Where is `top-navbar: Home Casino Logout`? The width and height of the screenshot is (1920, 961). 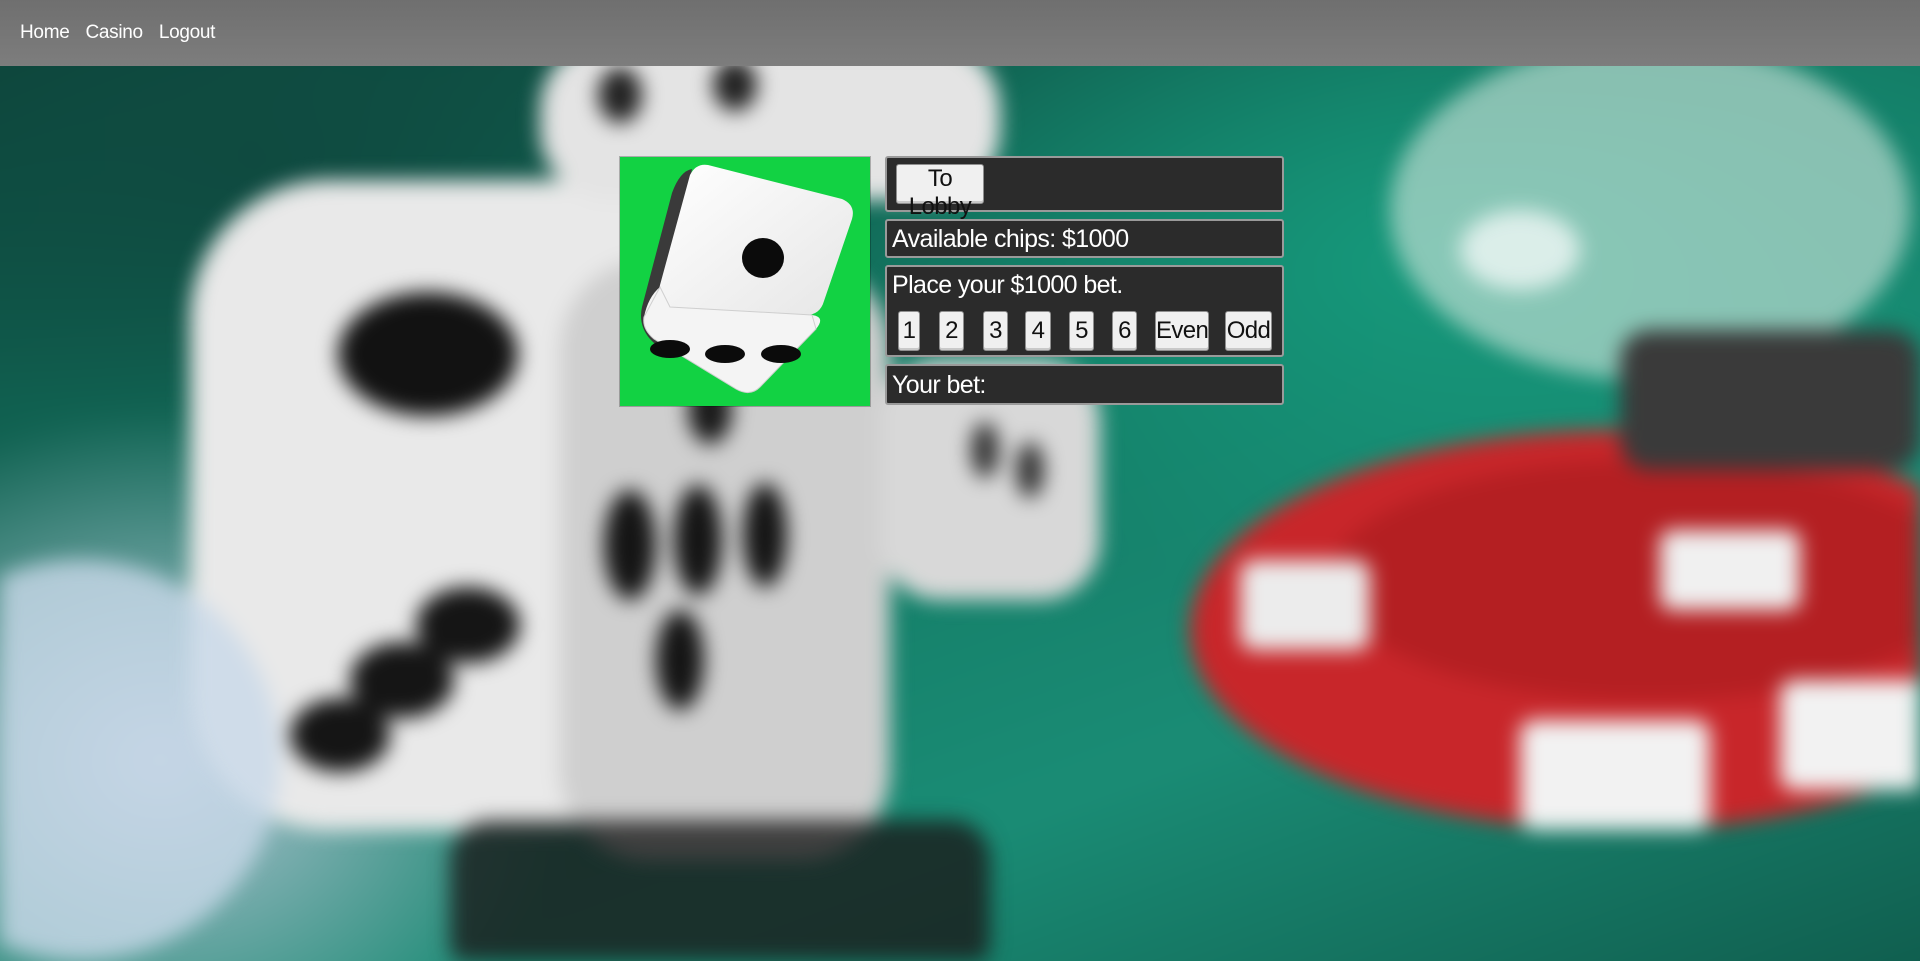
top-navbar: Home Casino Logout is located at coordinates (960, 33).